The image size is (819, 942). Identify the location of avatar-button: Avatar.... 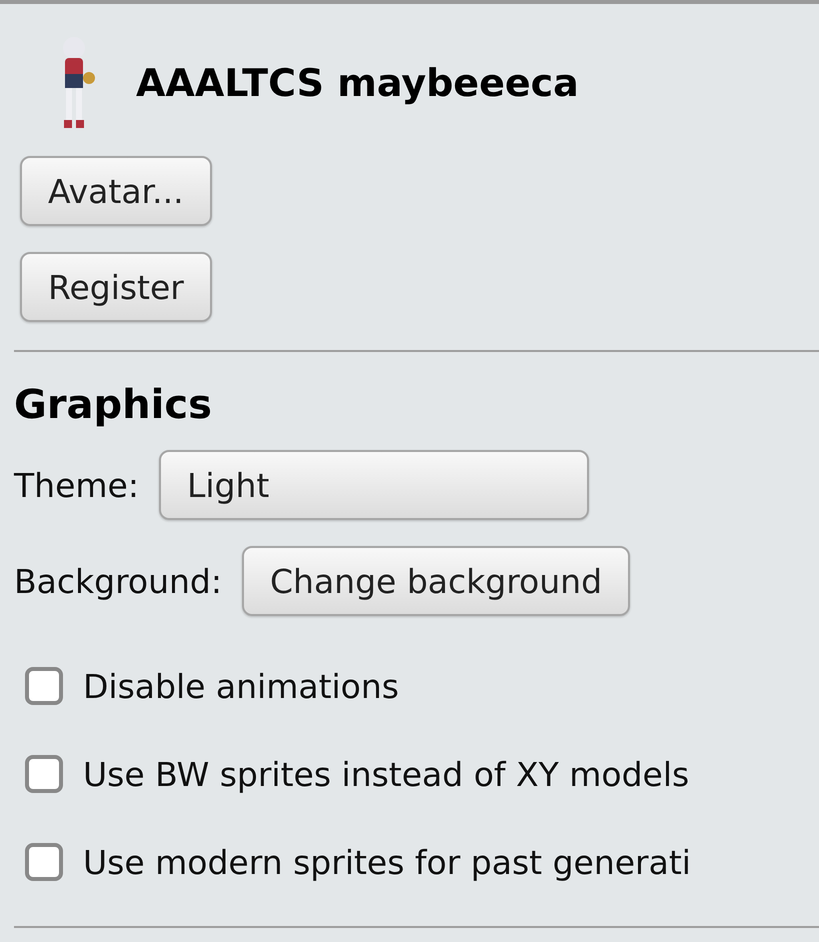
(116, 191).